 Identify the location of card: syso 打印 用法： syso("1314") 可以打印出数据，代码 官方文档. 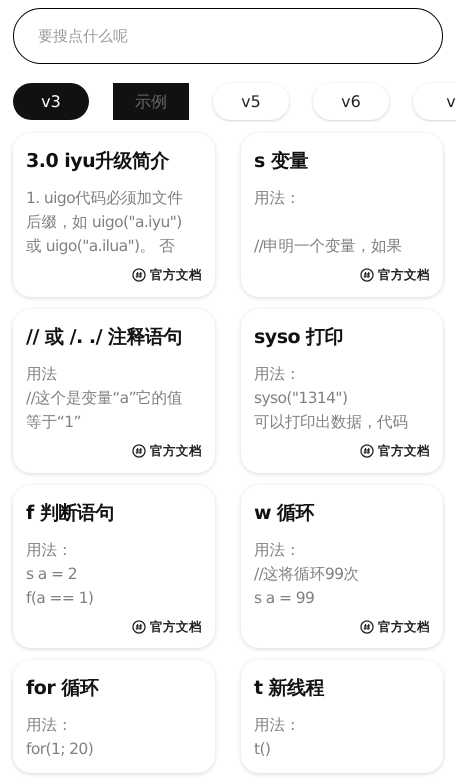
(342, 390).